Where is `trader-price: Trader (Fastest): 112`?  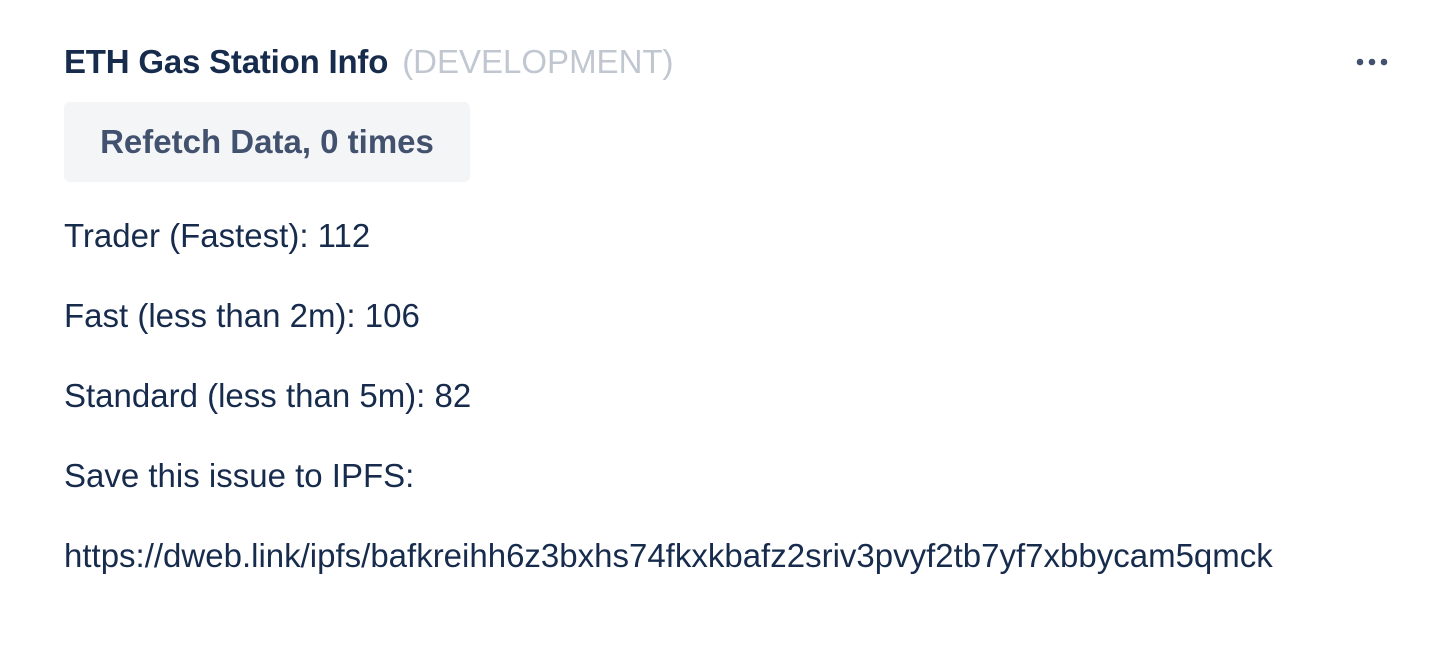
trader-price: Trader (Fastest): 112 is located at coordinates (217, 235).